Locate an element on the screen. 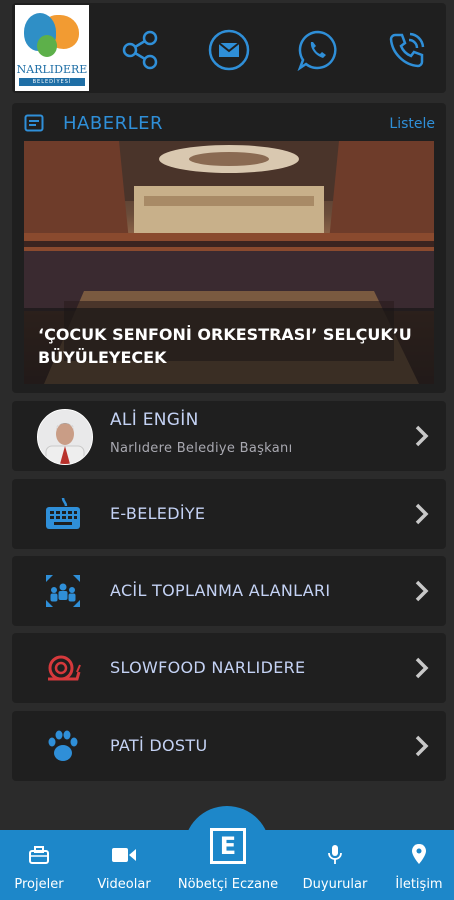 Image resolution: width=454 pixels, height=900 pixels. briefcase-icon is located at coordinates (39, 855).